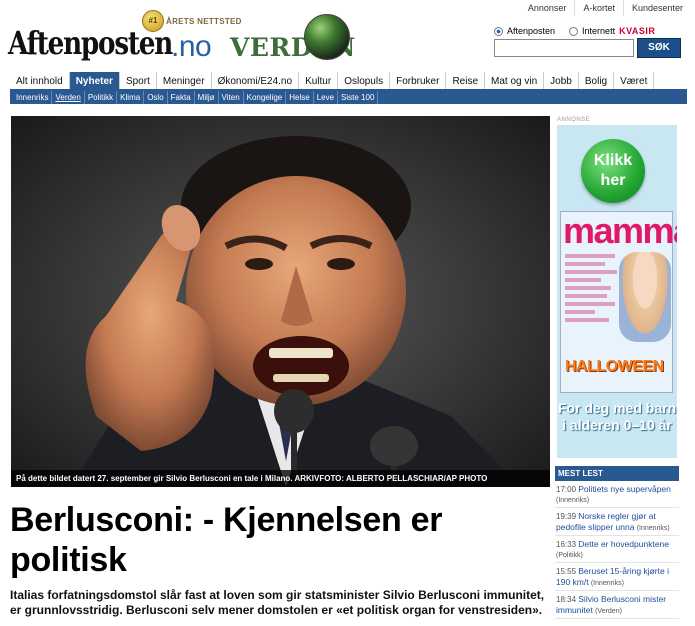 The height and width of the screenshot is (626, 695). I want to click on nav-tab-alt-innhold: Alt innhold, so click(40, 80).